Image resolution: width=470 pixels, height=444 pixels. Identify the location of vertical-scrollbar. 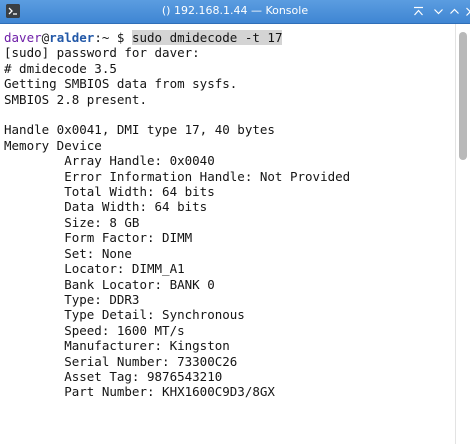
(462, 234).